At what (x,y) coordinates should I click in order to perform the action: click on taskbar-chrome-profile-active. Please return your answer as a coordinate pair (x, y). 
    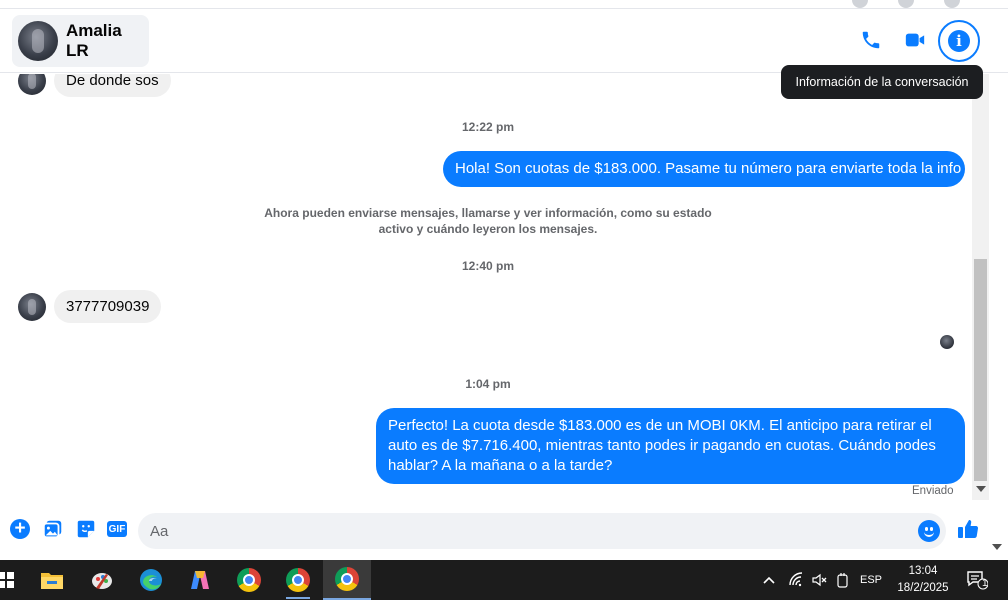
    Looking at the image, I should click on (347, 580).